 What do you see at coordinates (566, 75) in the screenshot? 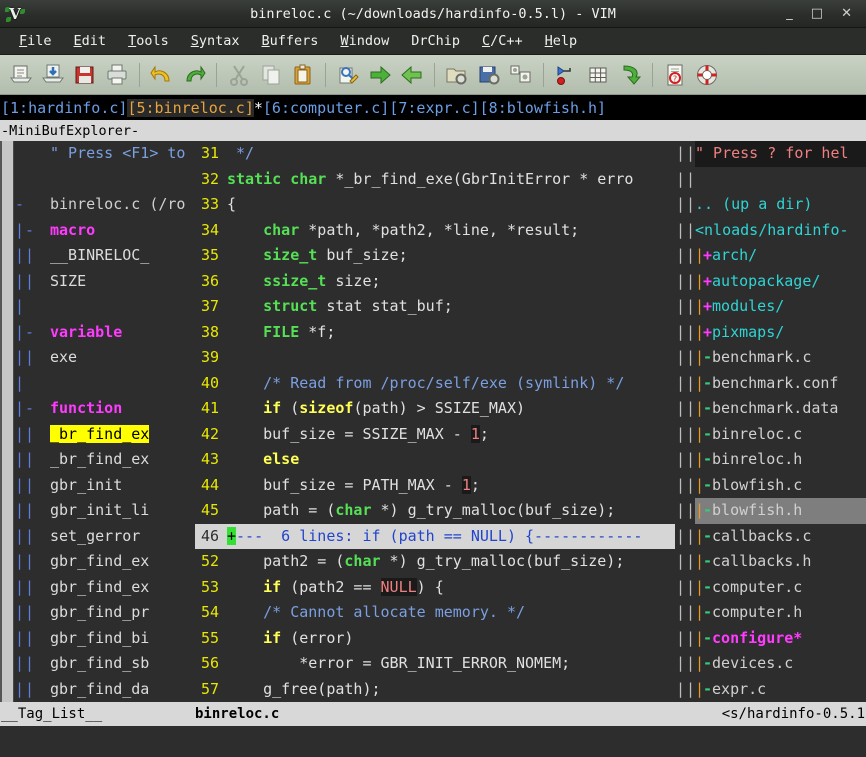
I see `make-icon` at bounding box center [566, 75].